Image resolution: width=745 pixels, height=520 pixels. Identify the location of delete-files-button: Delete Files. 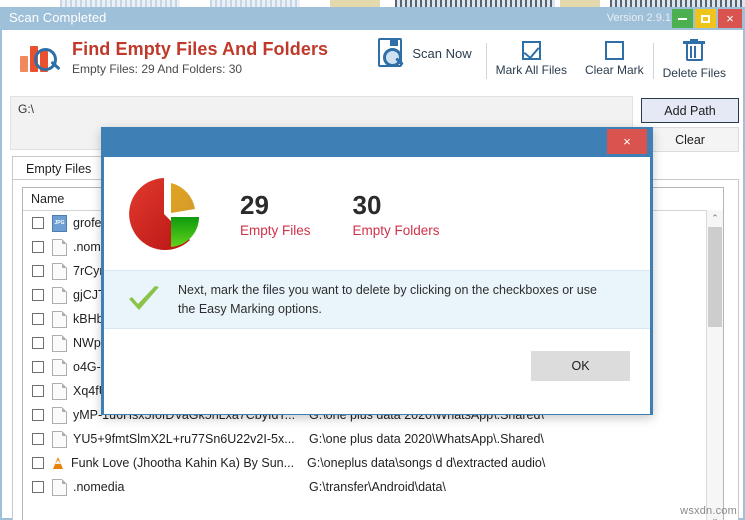
(694, 58).